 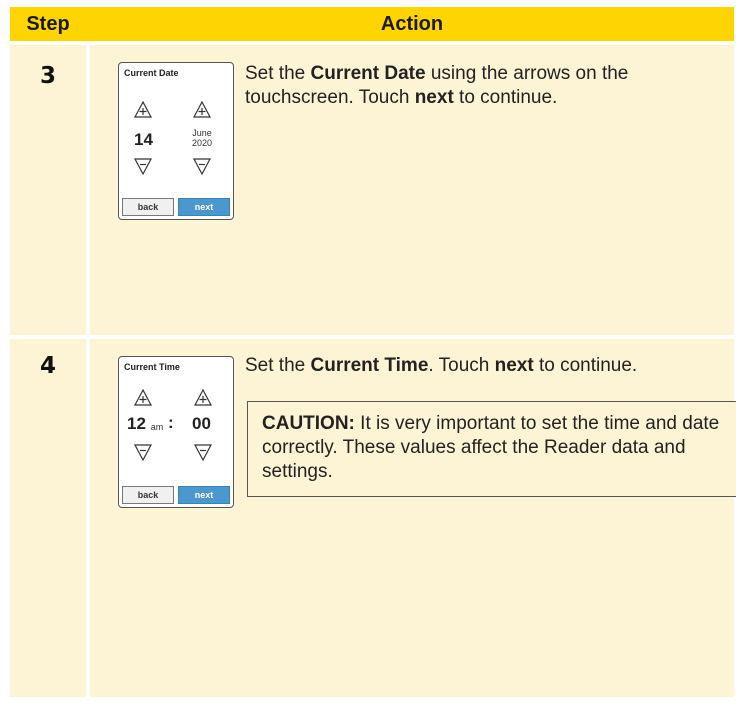 What do you see at coordinates (136, 423) in the screenshot?
I see `hour-value: 12` at bounding box center [136, 423].